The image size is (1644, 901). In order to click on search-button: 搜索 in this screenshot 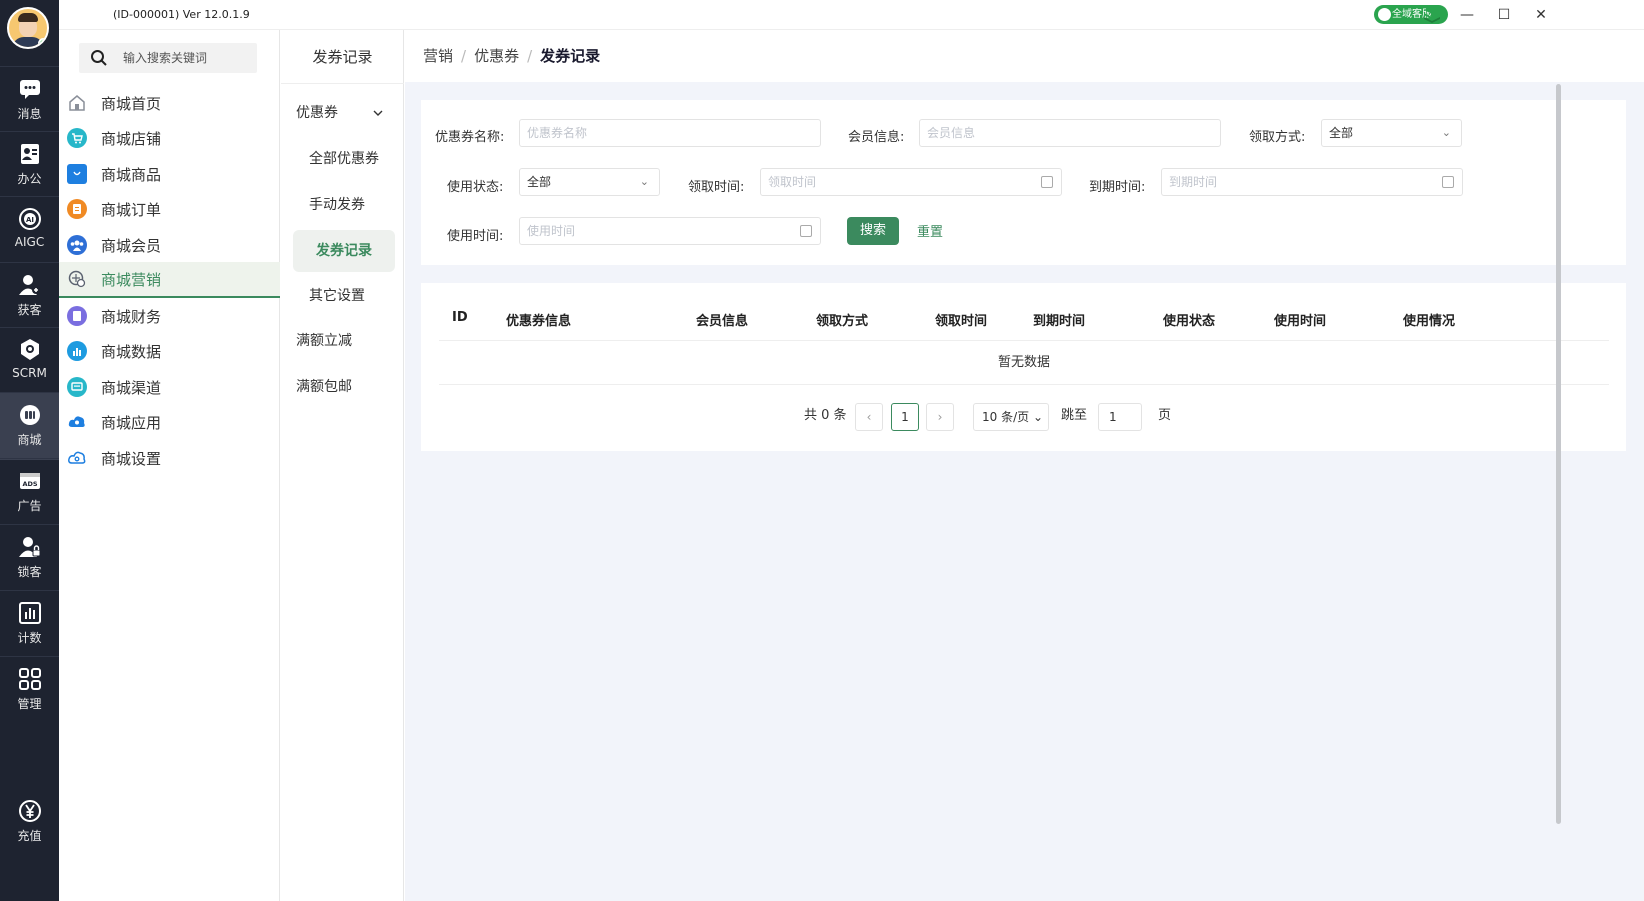, I will do `click(873, 231)`.